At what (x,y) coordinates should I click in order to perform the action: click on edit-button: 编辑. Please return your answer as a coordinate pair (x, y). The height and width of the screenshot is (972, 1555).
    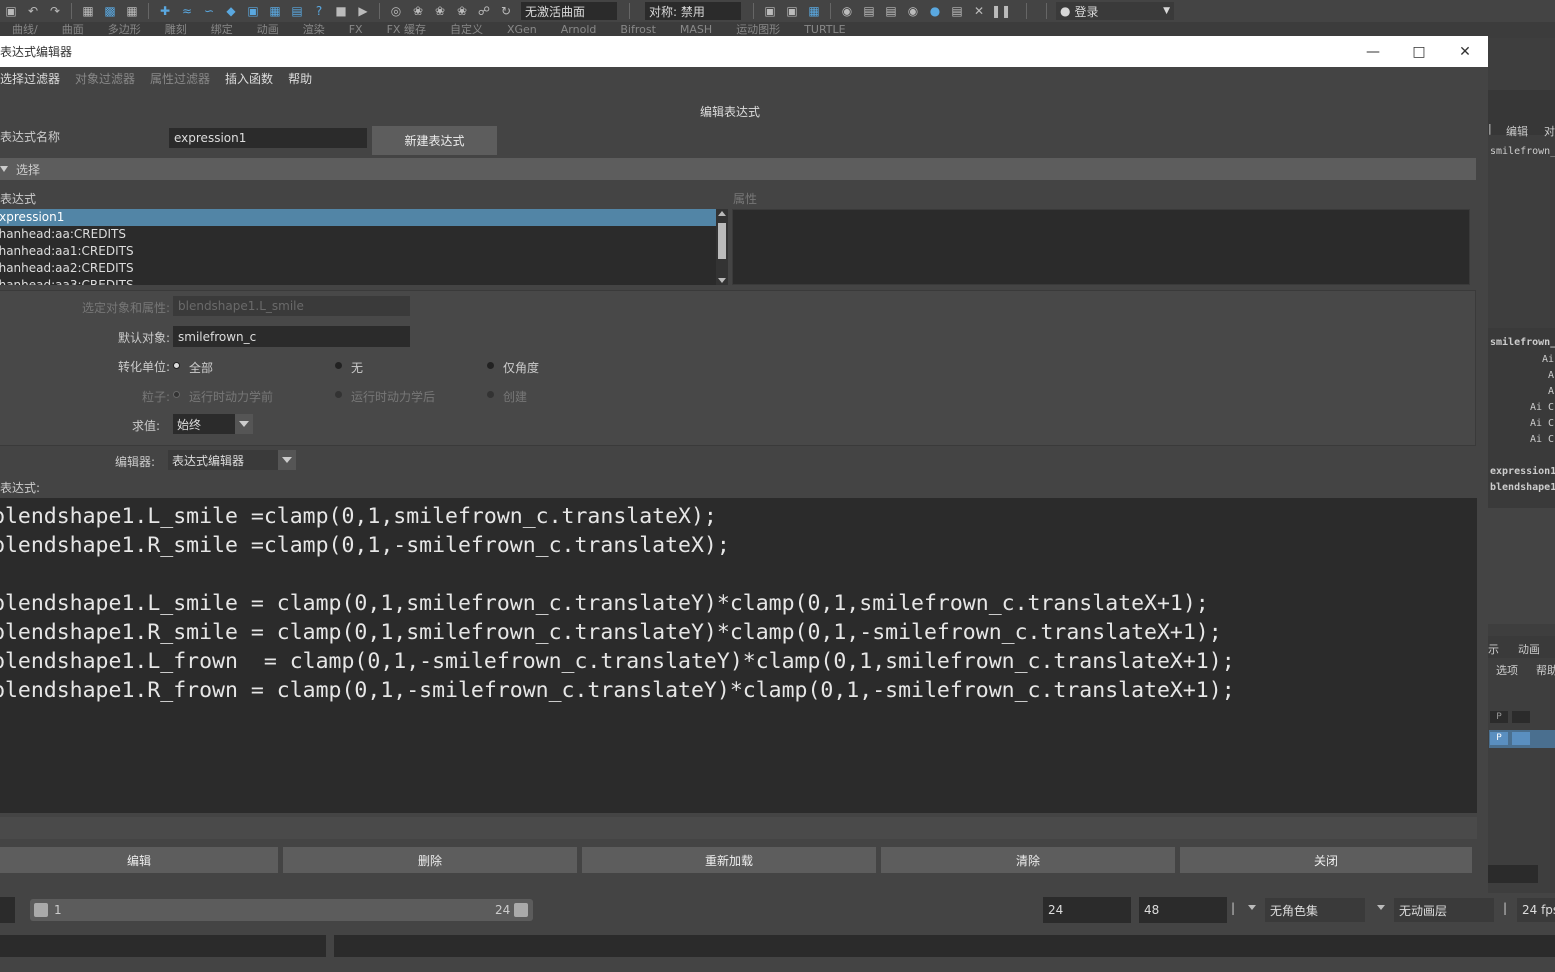
    Looking at the image, I should click on (139, 860).